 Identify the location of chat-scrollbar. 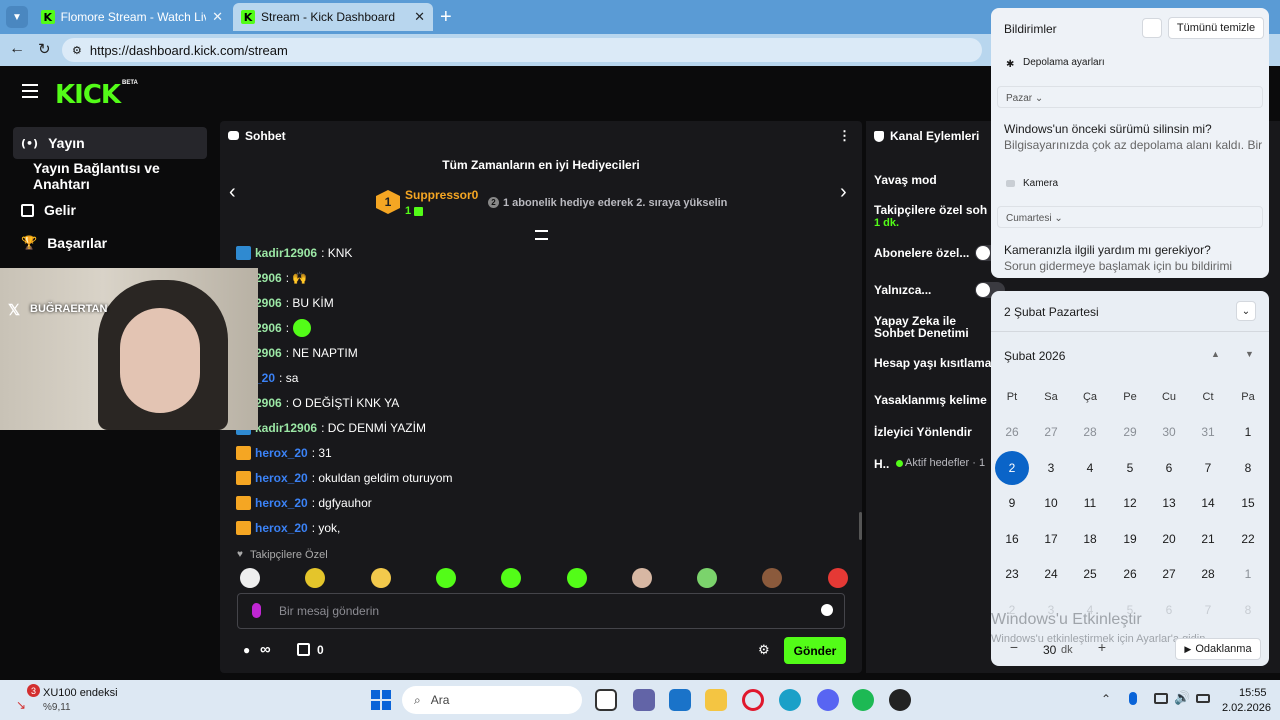
(860, 526).